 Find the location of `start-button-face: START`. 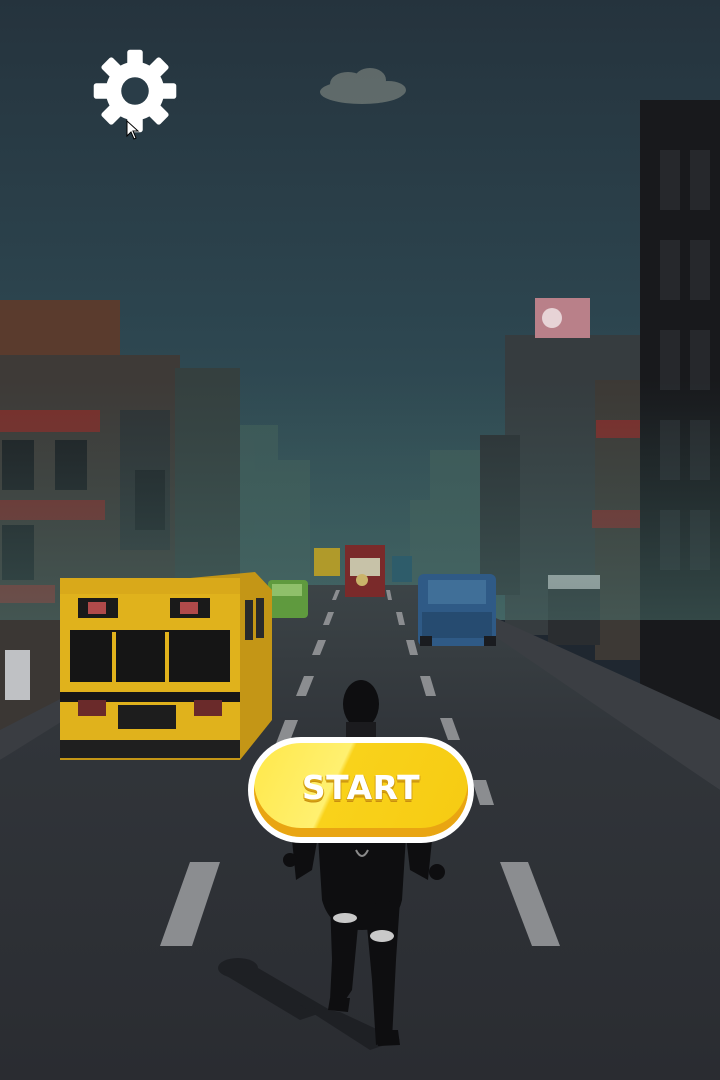

start-button-face: START is located at coordinates (361, 790).